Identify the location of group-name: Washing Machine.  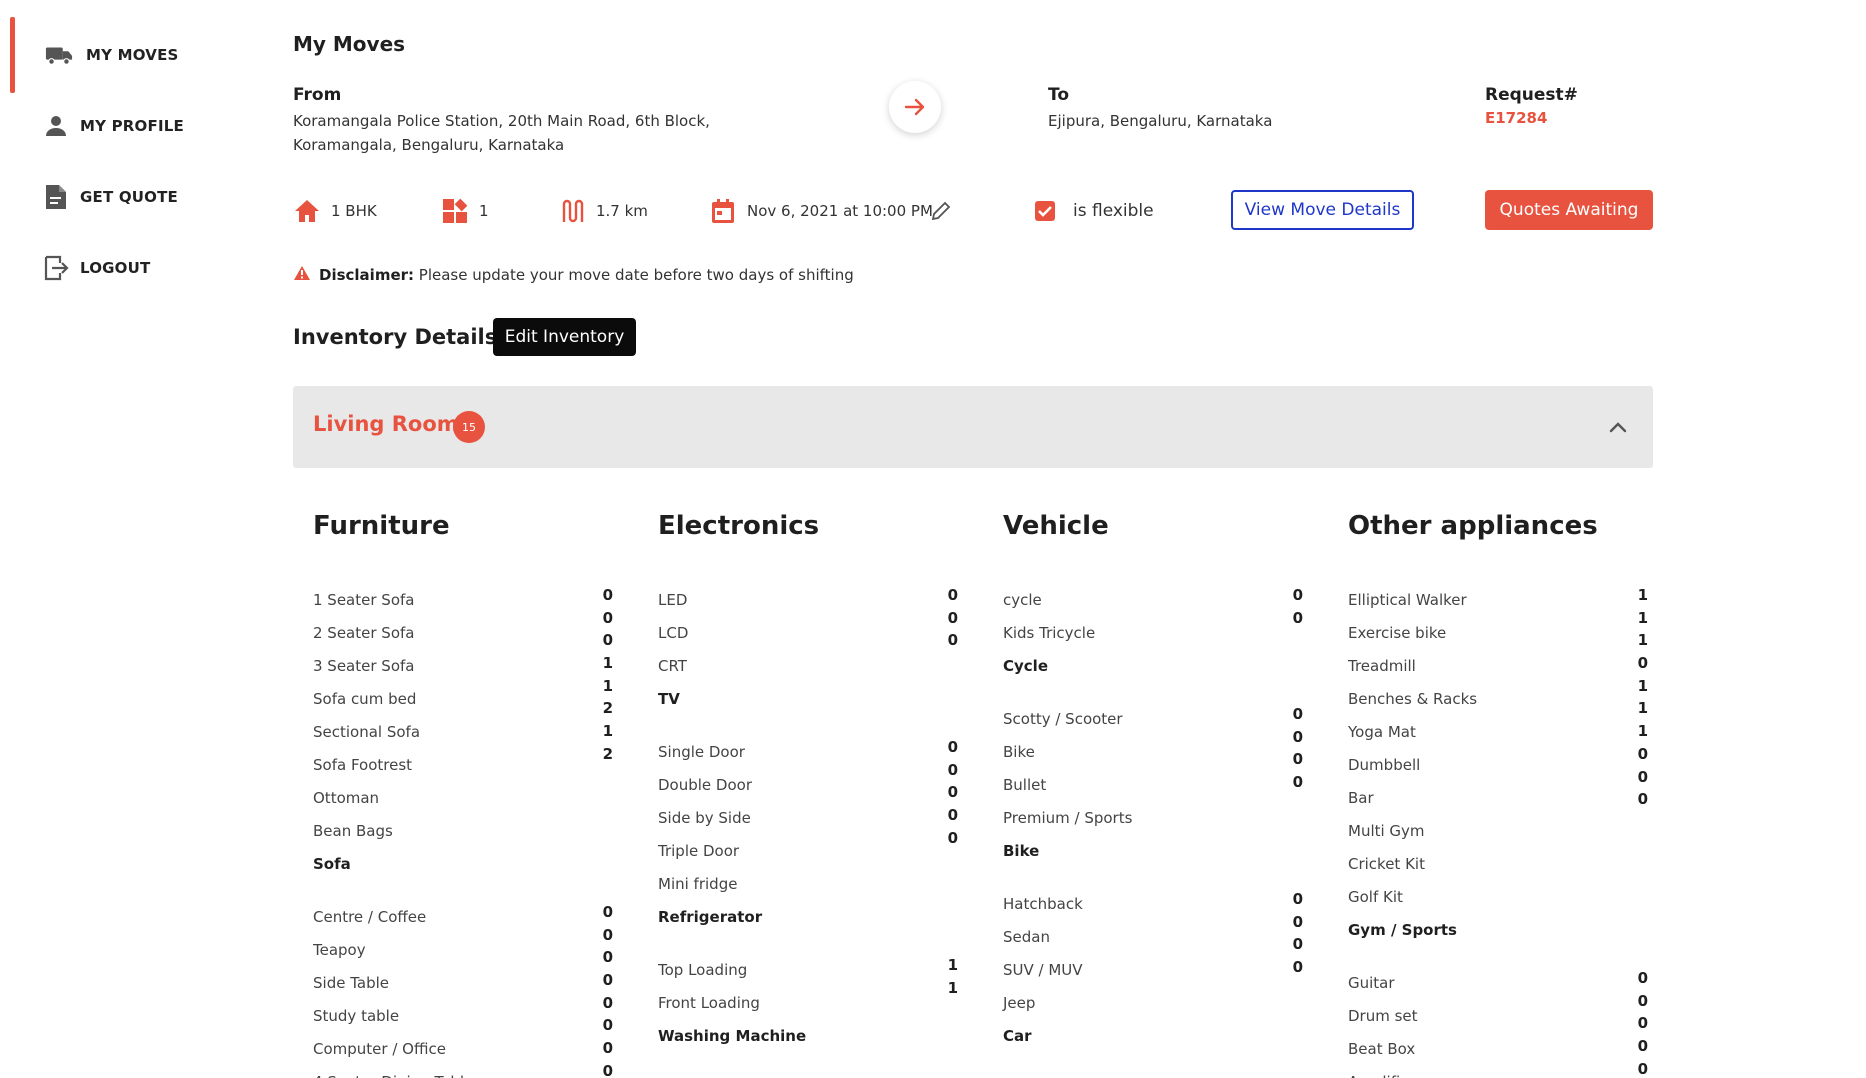
(732, 1036).